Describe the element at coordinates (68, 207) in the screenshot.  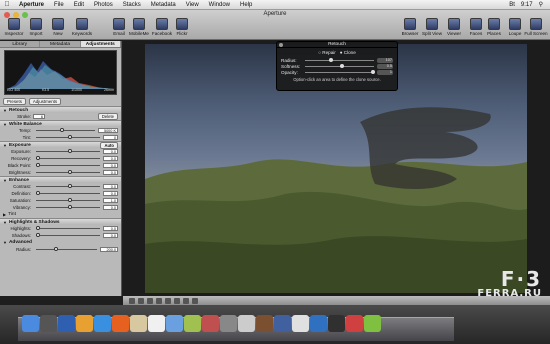
I see `vibrancy-slider` at that location.